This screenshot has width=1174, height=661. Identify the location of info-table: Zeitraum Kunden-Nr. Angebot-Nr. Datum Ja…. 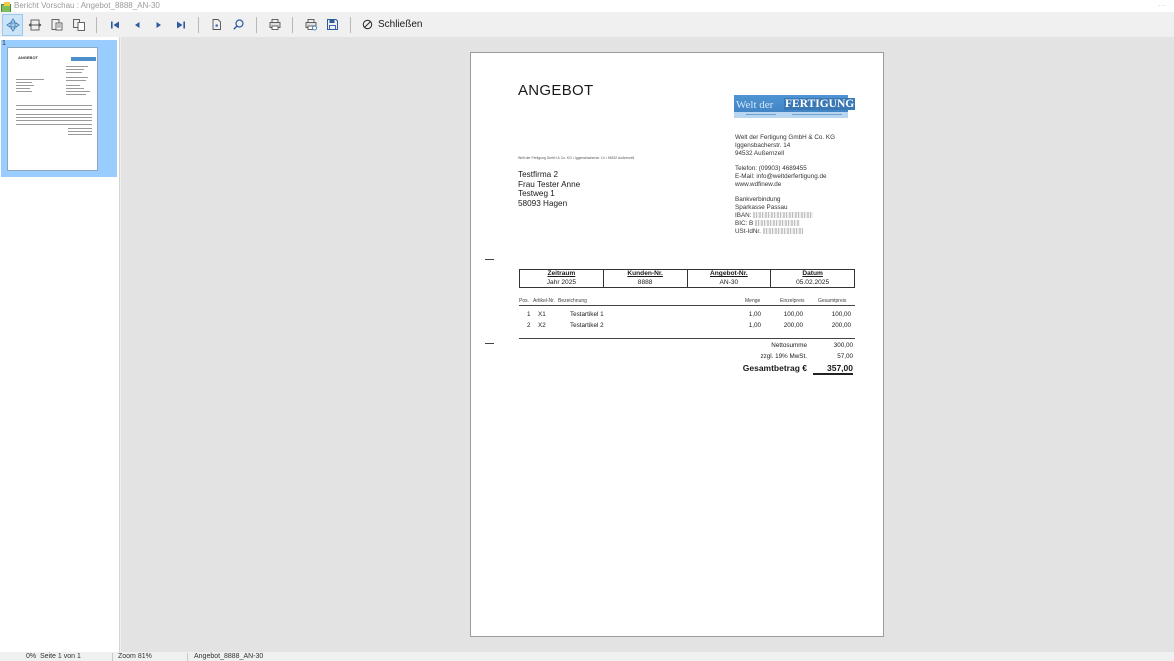
(687, 278).